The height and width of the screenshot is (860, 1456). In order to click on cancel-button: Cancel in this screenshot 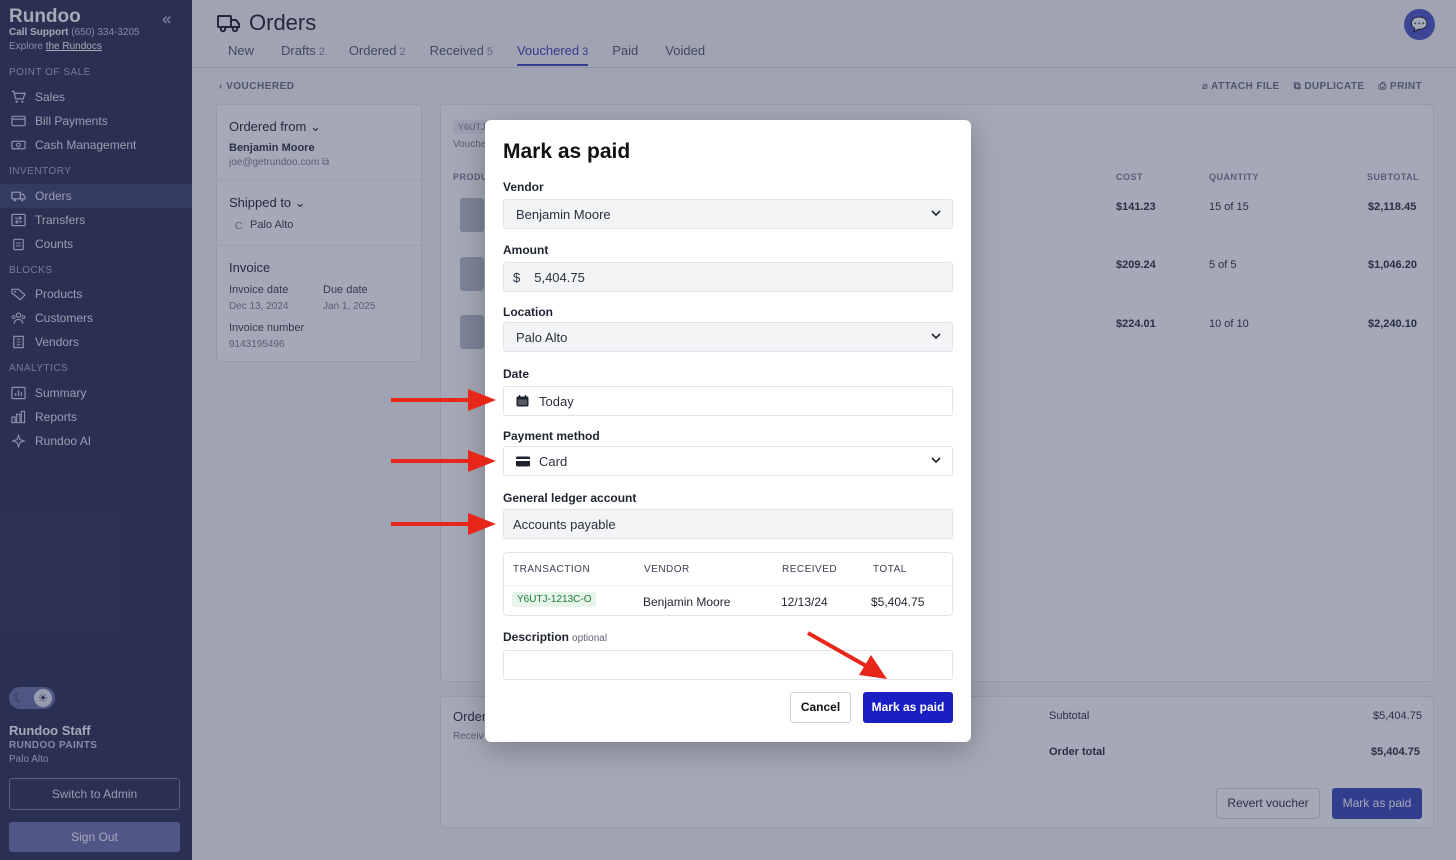, I will do `click(820, 707)`.